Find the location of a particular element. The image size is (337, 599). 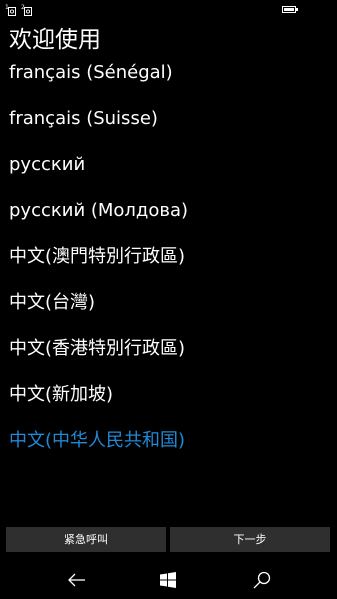

language-item: русский (Молдова) is located at coordinates (168, 211).